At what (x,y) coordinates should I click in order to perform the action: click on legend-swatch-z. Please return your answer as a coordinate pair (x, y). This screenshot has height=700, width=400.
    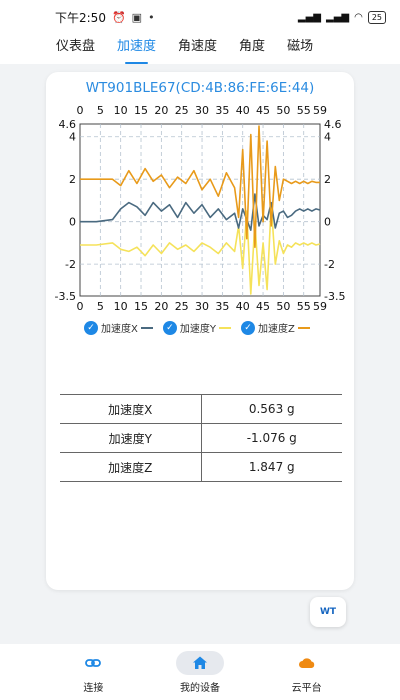
    Looking at the image, I should click on (303, 327).